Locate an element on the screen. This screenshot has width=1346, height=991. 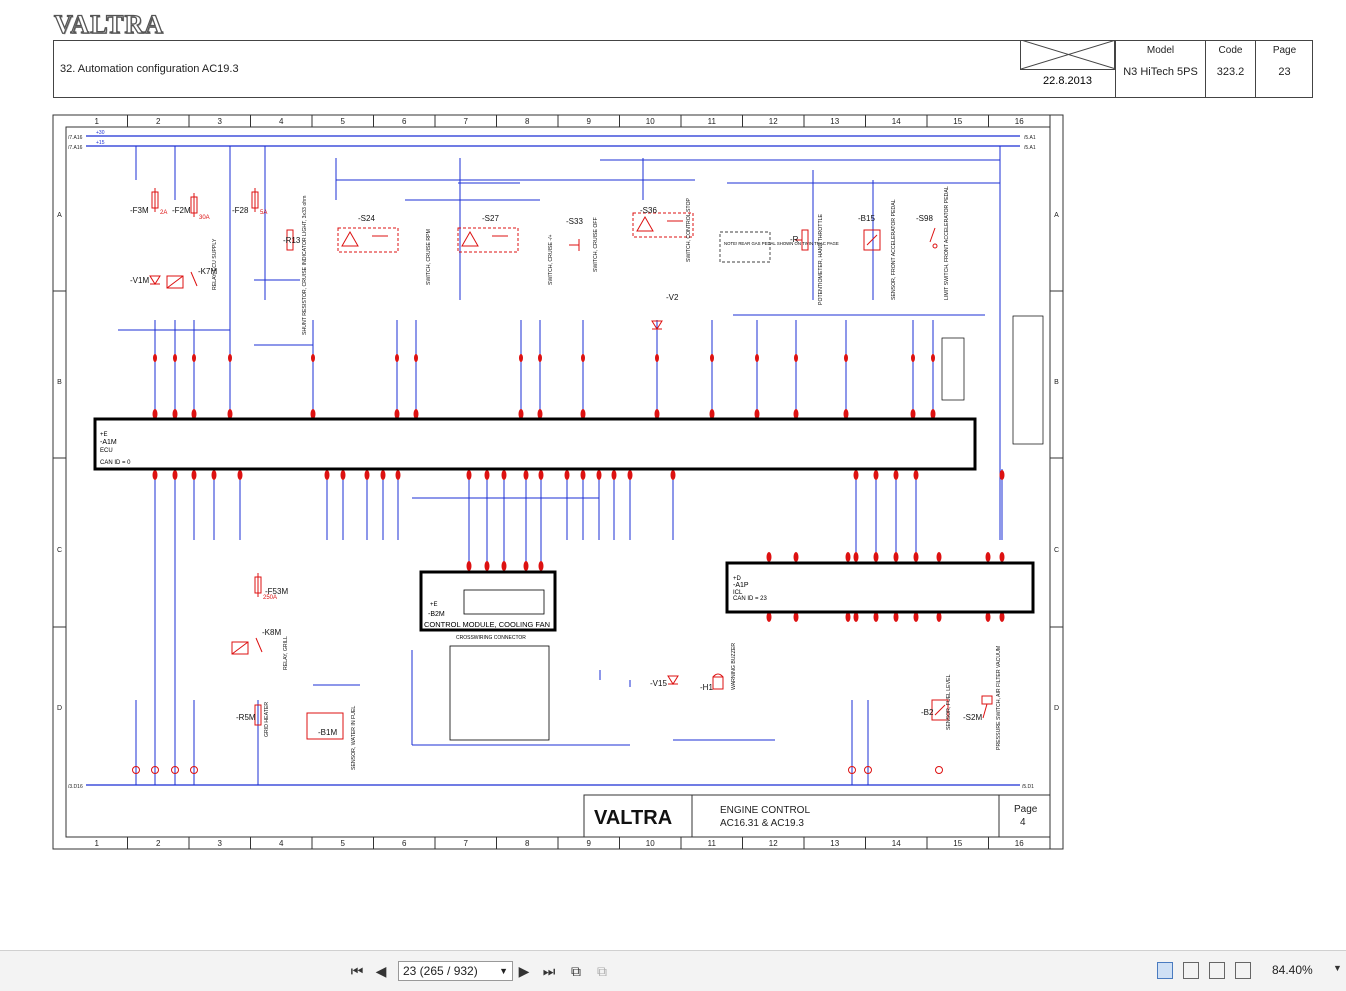
grid-col-top-16: 16 is located at coordinates (1019, 121).